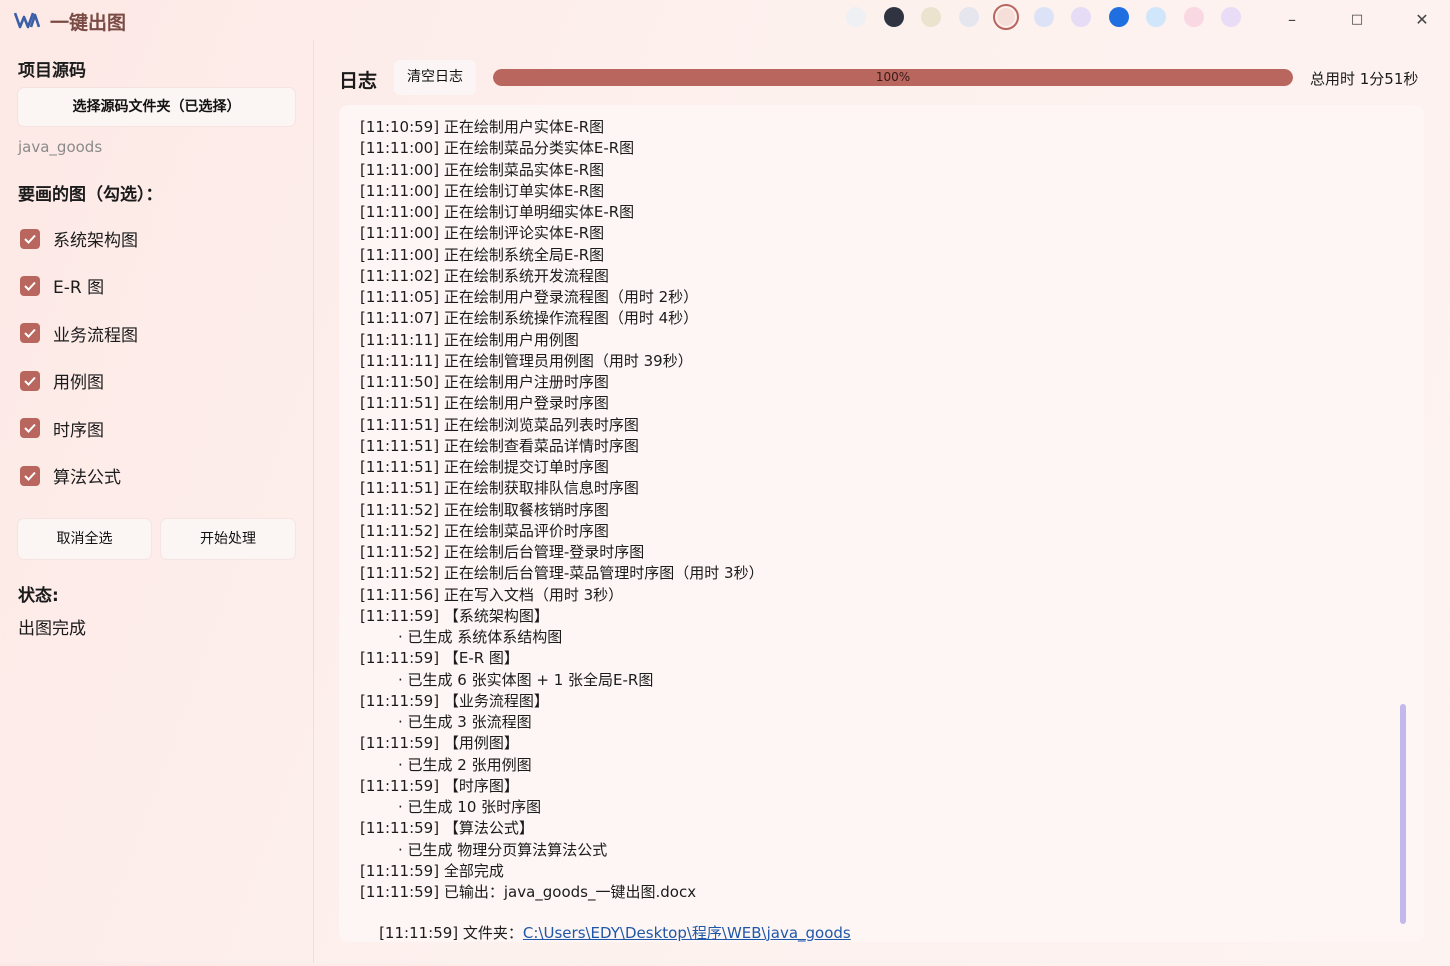  I want to click on diagrams-section-title: 要画的图（勾选）：, so click(90, 195).